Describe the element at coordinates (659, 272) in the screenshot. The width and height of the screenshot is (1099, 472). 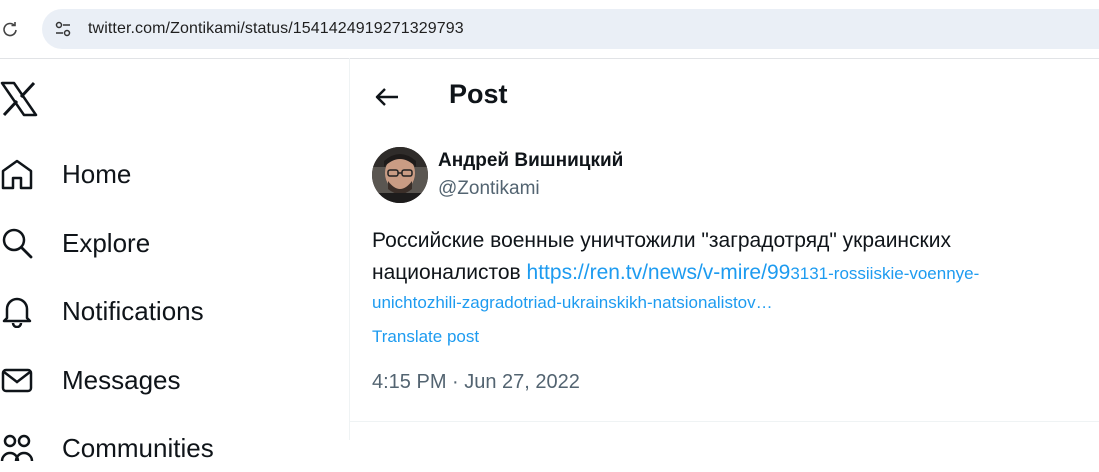
I see `link-part-1: https://ren.tv/news/v-mire/99` at that location.